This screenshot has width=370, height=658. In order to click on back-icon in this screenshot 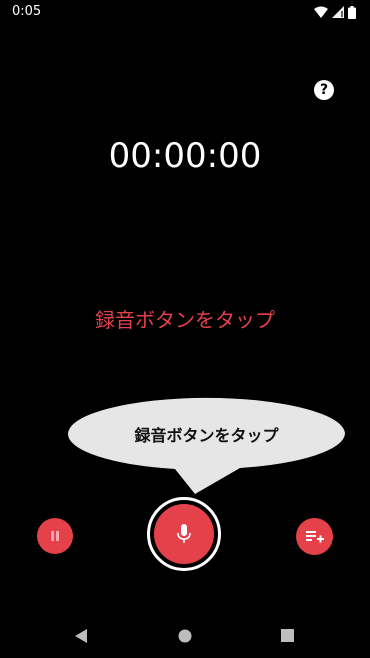, I will do `click(81, 636)`.